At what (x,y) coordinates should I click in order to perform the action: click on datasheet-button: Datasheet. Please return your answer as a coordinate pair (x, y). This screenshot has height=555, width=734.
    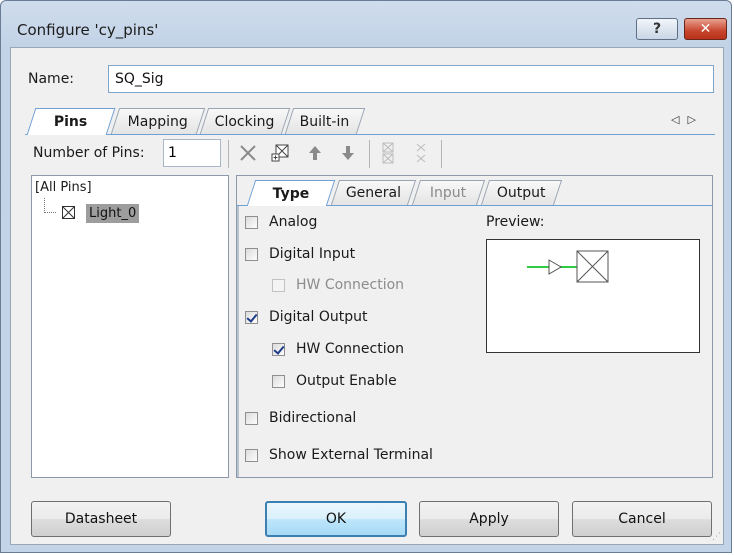
    Looking at the image, I should click on (101, 519).